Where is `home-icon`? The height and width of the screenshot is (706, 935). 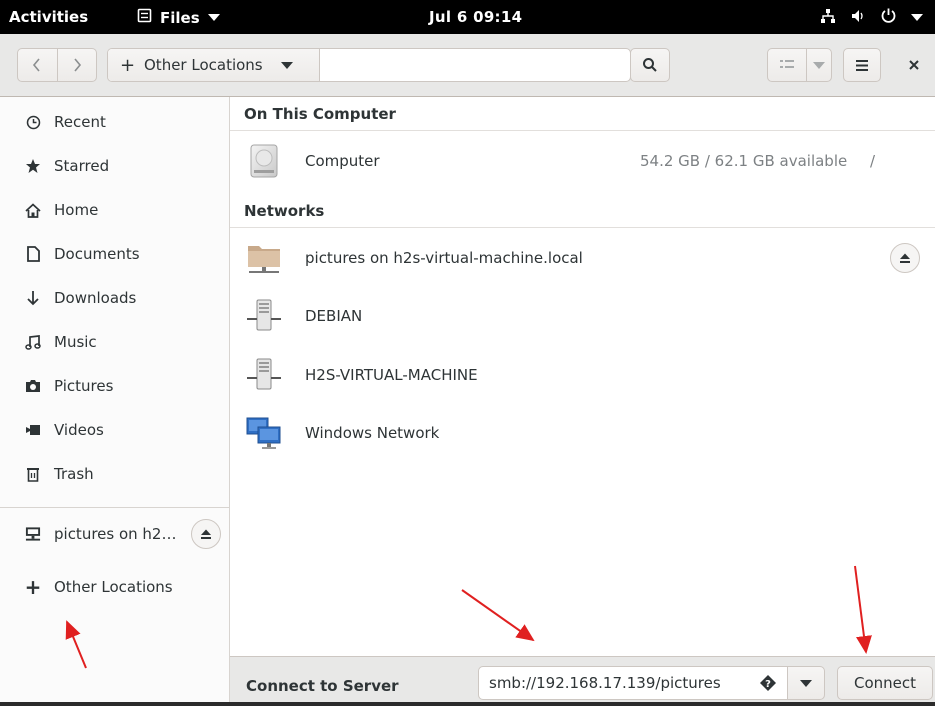 home-icon is located at coordinates (33, 210).